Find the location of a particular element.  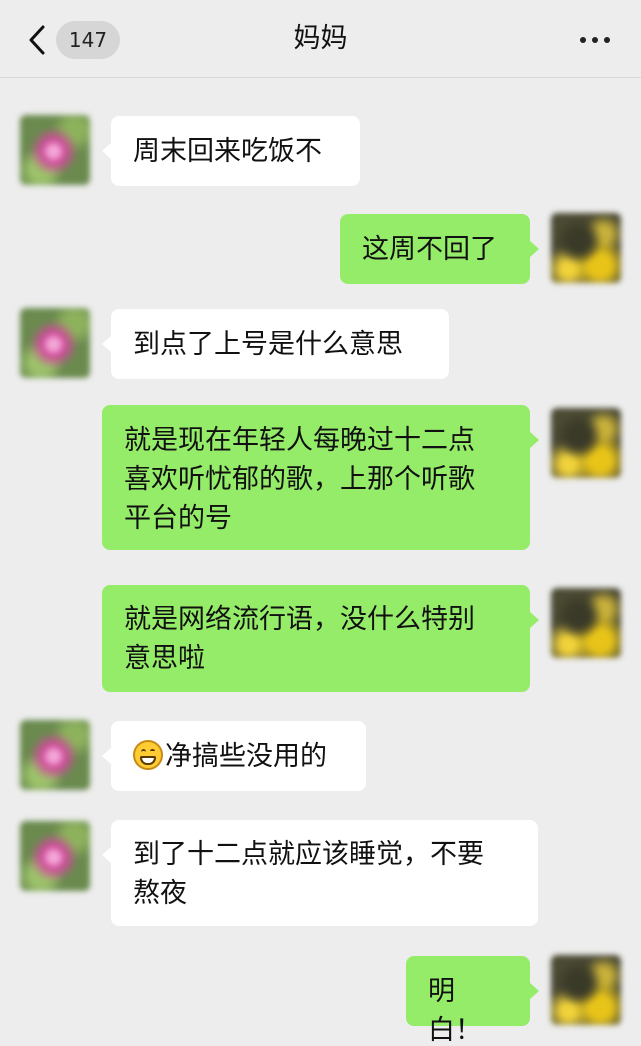

message-bubble: 周末回来吃饭不 is located at coordinates (231, 151).